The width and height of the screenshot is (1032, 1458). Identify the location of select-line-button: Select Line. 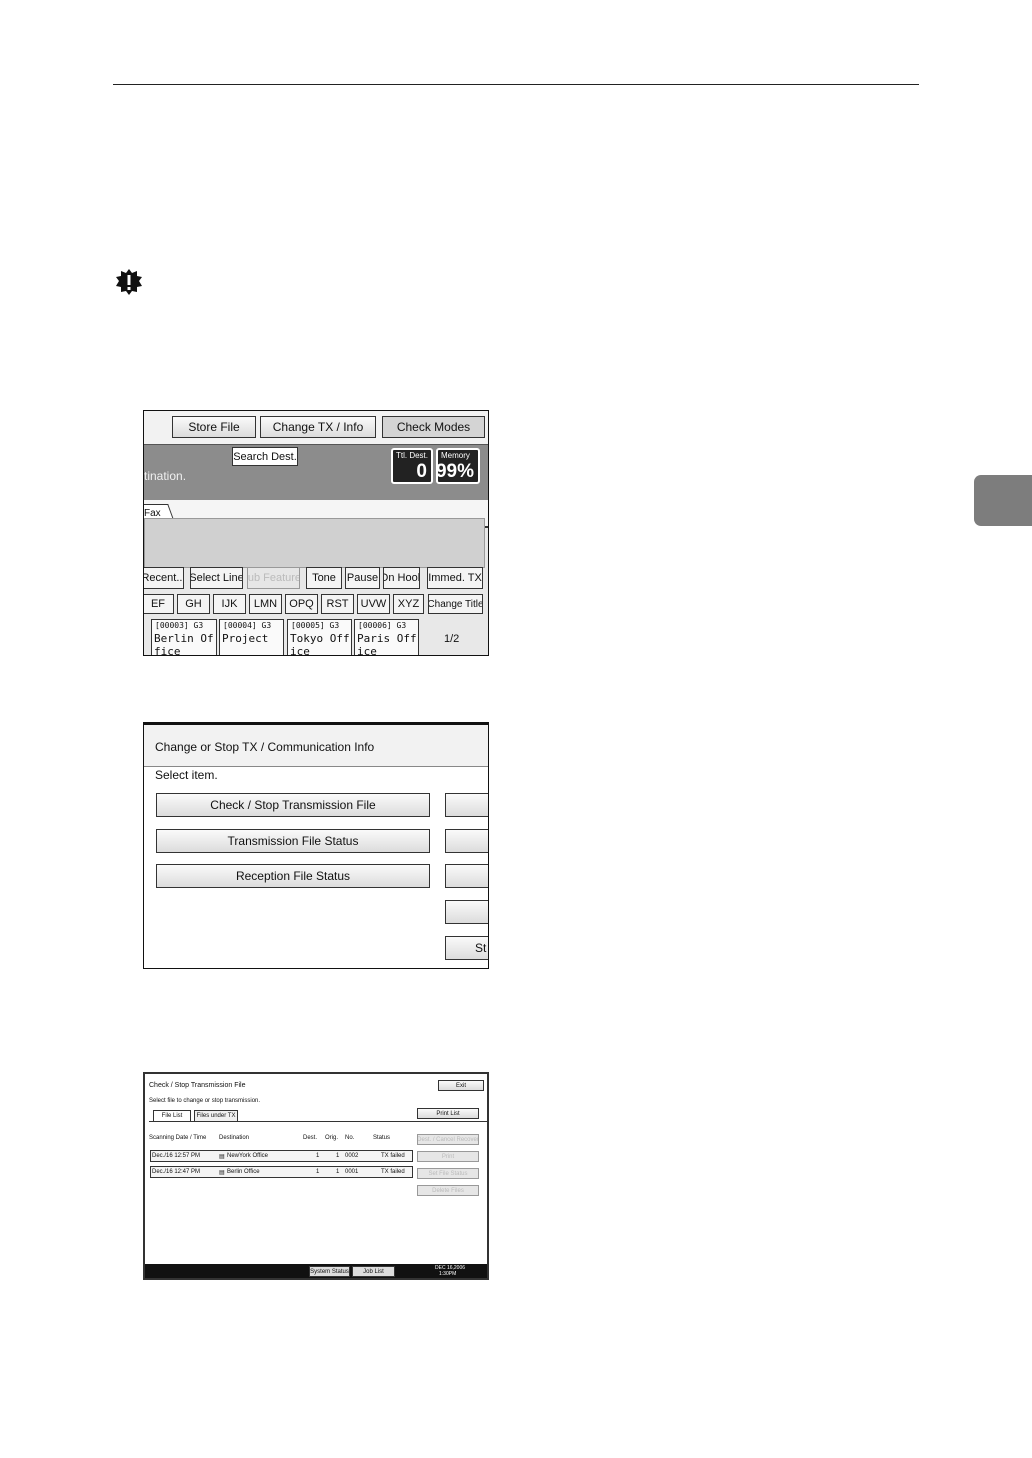
(216, 578).